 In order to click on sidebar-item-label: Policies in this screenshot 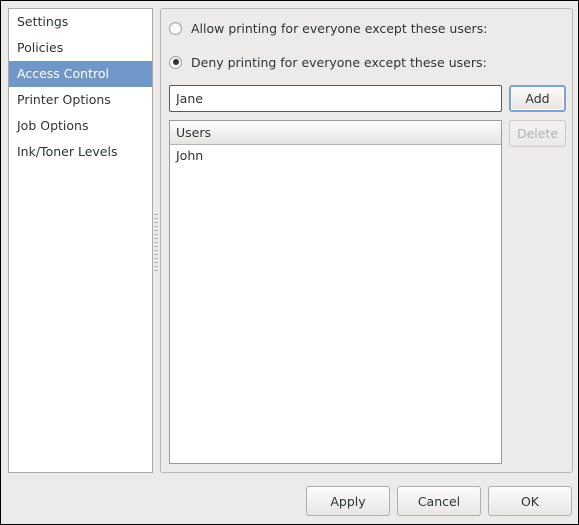, I will do `click(40, 47)`.